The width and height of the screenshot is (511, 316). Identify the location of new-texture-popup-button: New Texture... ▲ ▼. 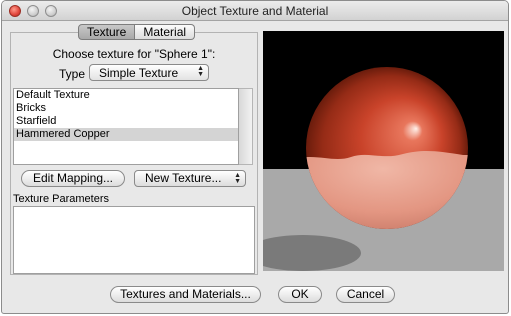
(190, 178).